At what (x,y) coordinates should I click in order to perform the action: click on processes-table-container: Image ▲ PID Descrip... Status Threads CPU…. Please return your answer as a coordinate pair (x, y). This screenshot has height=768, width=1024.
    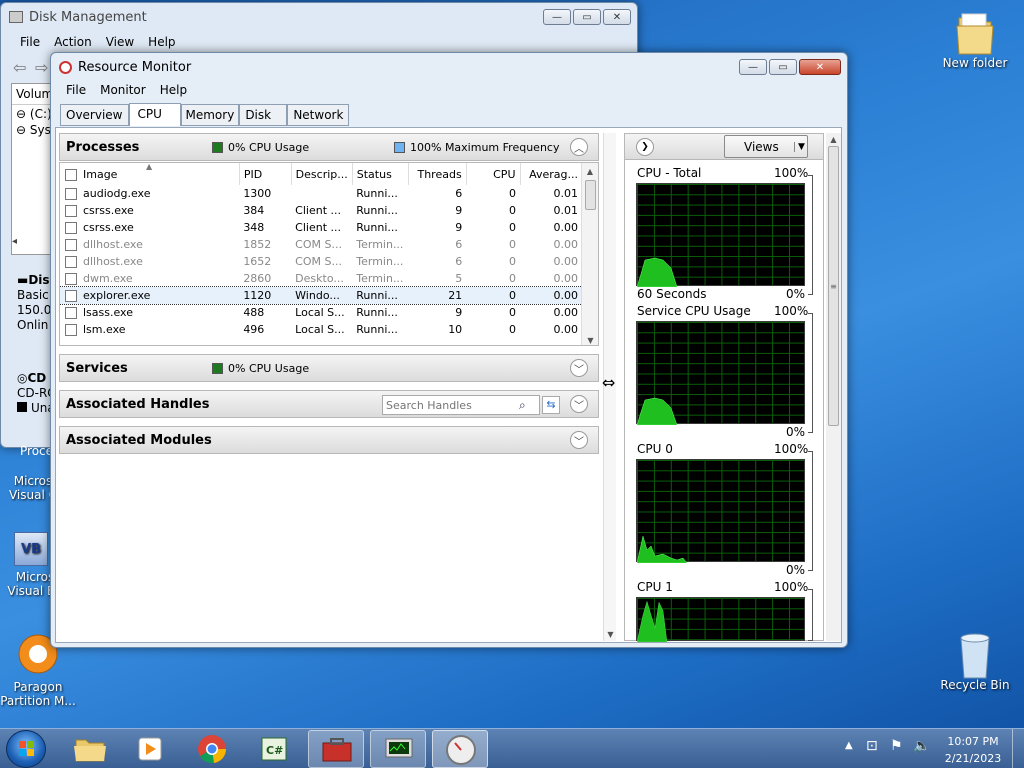
    Looking at the image, I should click on (329, 254).